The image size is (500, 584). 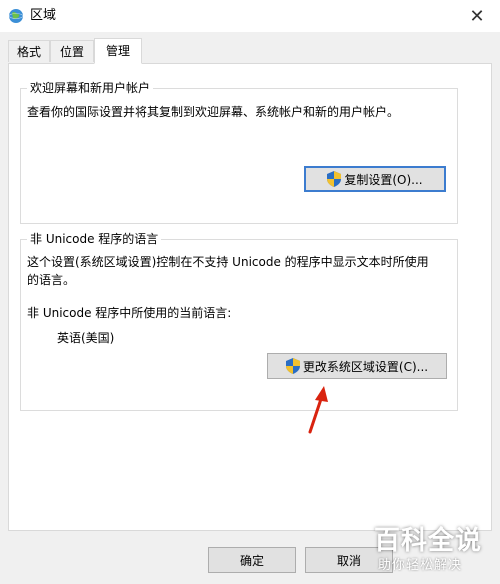 What do you see at coordinates (213, 112) in the screenshot?
I see `welcome-group-description: 查看你的国际设置并将其复制到欢迎屏幕、系统帐户和新的用户帐户。` at bounding box center [213, 112].